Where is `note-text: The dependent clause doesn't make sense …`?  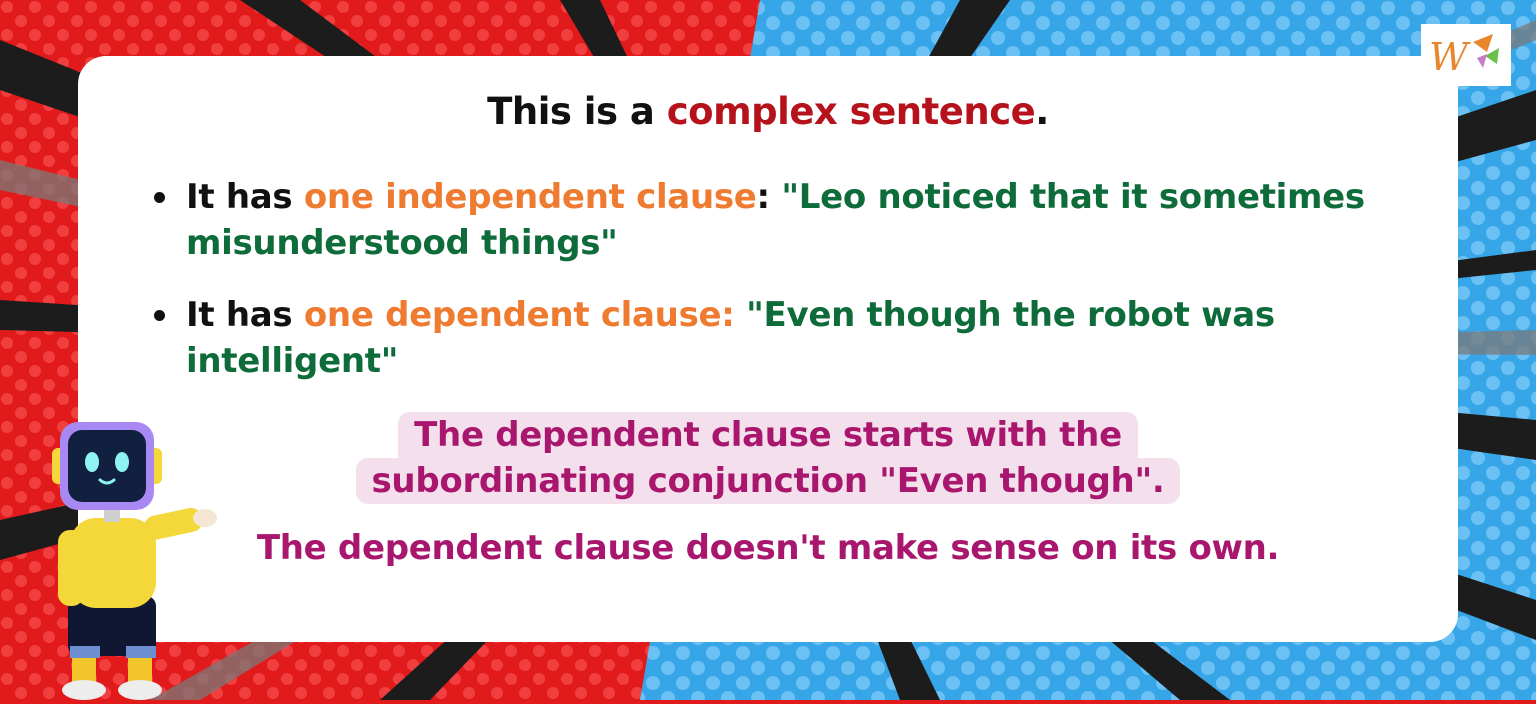 note-text: The dependent clause doesn't make sense … is located at coordinates (768, 548).